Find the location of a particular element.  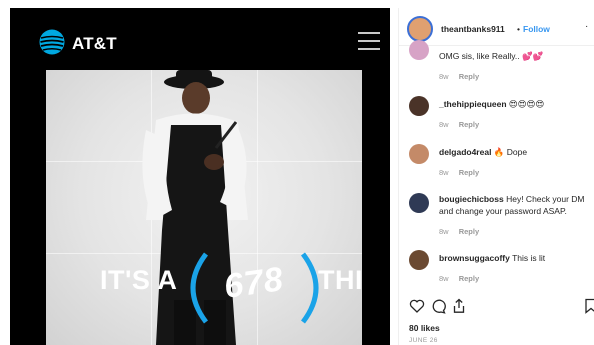

poster-username: theantbanks911 is located at coordinates (473, 29).